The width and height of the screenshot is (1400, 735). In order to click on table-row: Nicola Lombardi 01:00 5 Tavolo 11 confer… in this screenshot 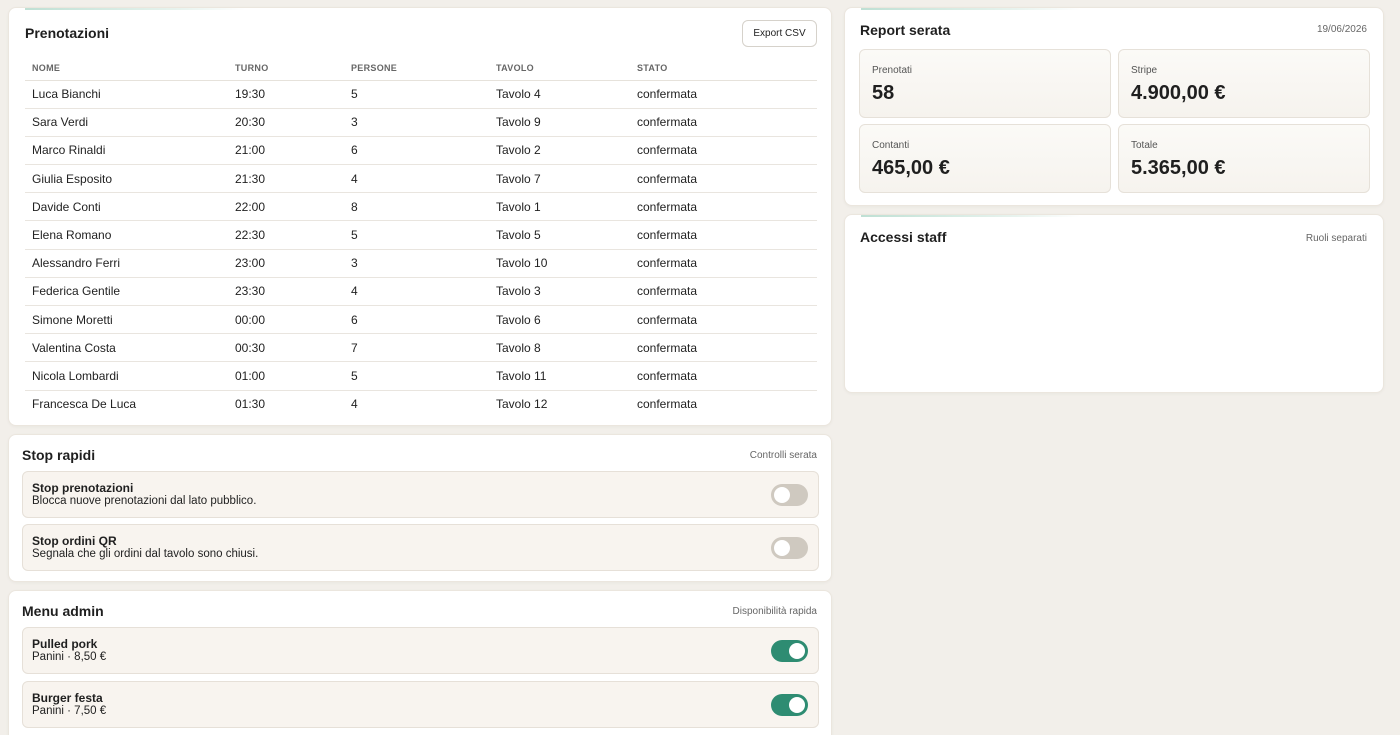, I will do `click(421, 376)`.